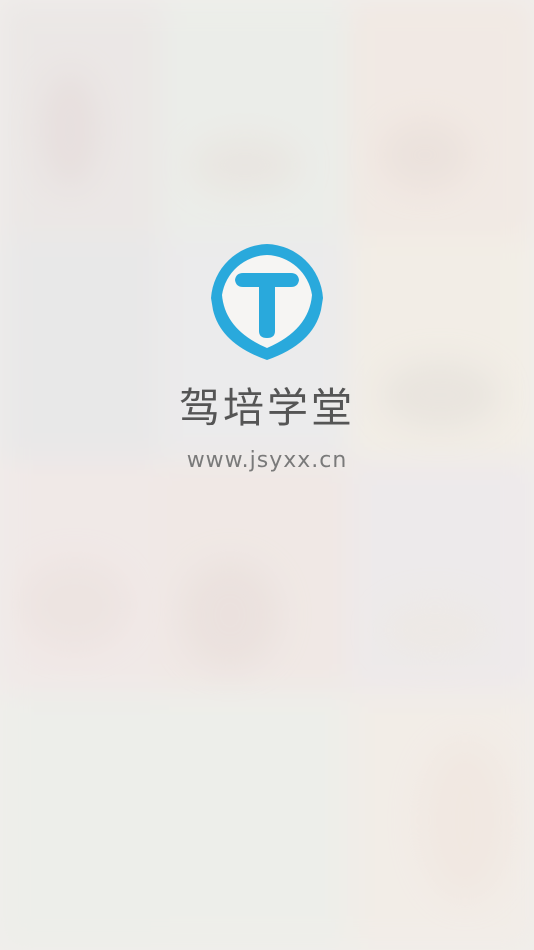 This screenshot has height=950, width=534. I want to click on app-name: 驾培学堂, so click(267, 408).